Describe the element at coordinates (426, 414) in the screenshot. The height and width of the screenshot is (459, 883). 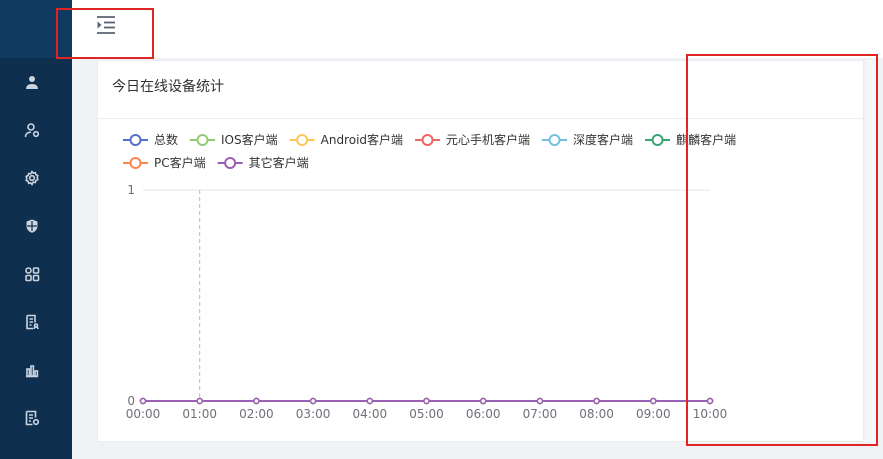
I see `x-tick-label: 05:00` at that location.